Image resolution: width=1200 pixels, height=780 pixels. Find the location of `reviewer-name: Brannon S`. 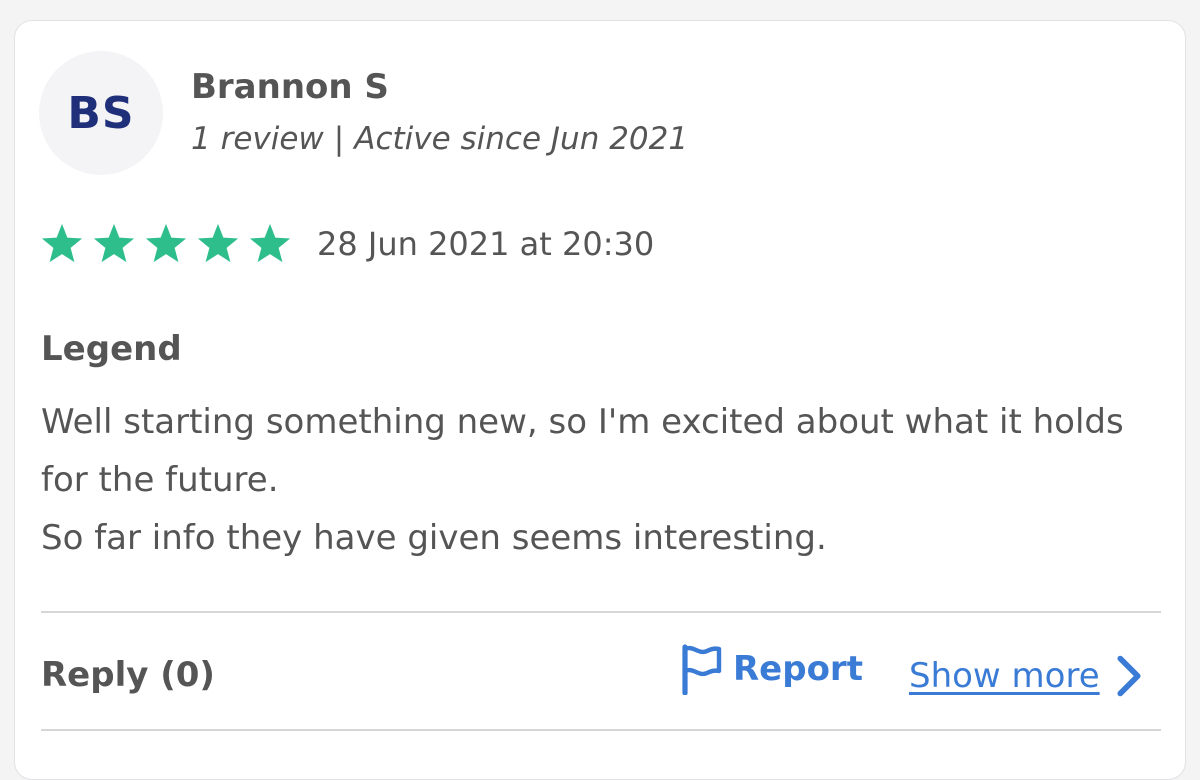

reviewer-name: Brannon S is located at coordinates (290, 87).